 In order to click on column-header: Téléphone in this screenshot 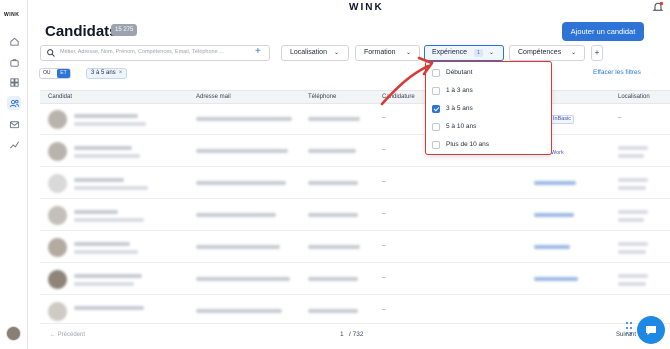, I will do `click(322, 97)`.